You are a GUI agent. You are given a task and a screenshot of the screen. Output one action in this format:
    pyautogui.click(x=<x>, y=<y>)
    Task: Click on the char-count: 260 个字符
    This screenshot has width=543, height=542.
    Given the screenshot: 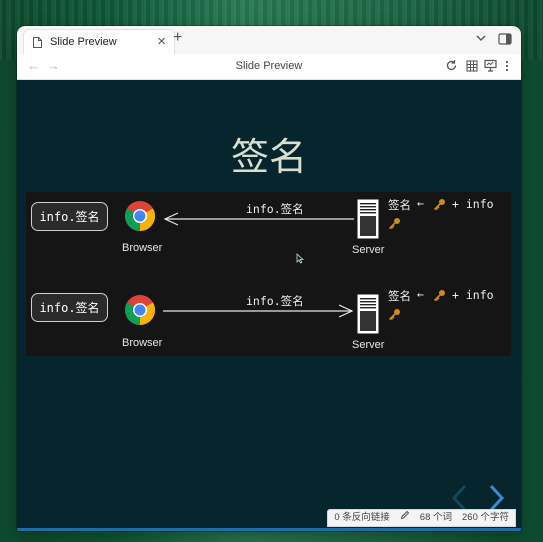 What is the action you would take?
    pyautogui.click(x=485, y=517)
    